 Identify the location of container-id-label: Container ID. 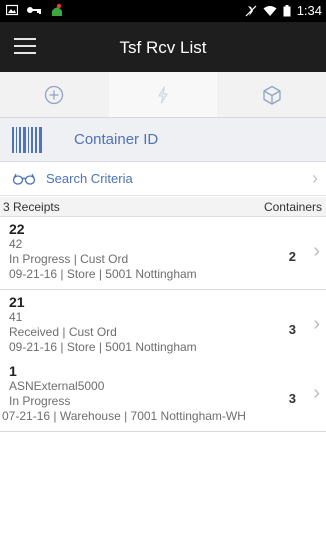
(116, 139).